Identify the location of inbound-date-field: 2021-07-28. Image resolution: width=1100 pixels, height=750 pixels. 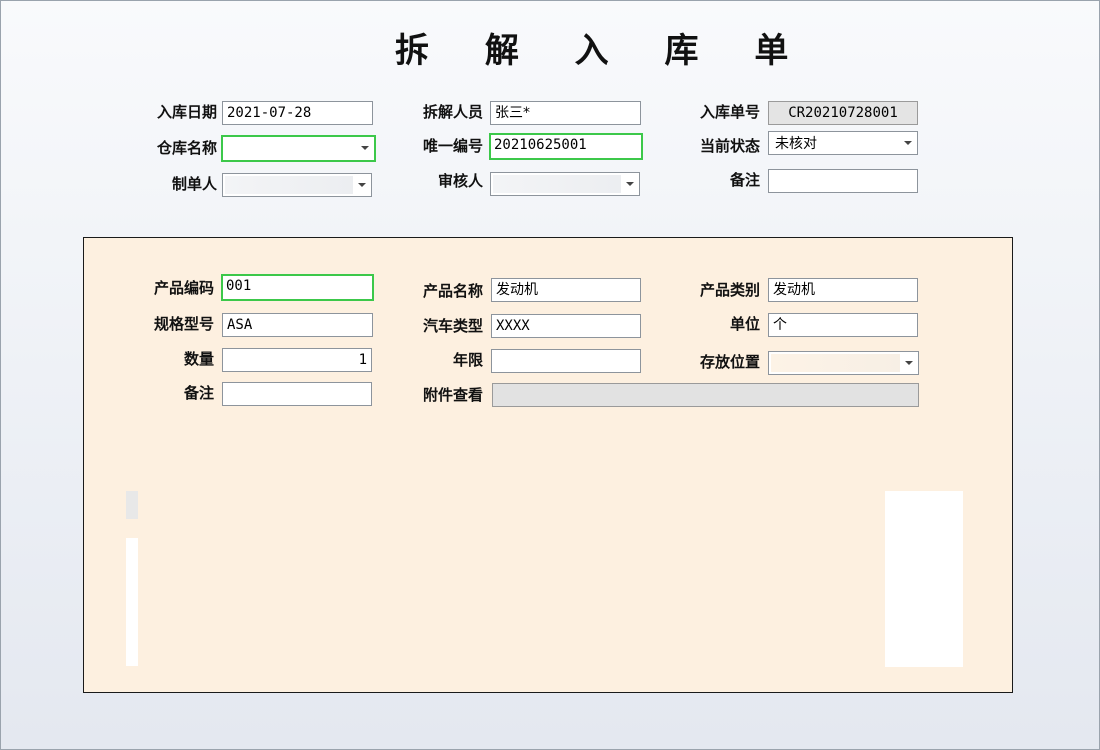
(297, 113).